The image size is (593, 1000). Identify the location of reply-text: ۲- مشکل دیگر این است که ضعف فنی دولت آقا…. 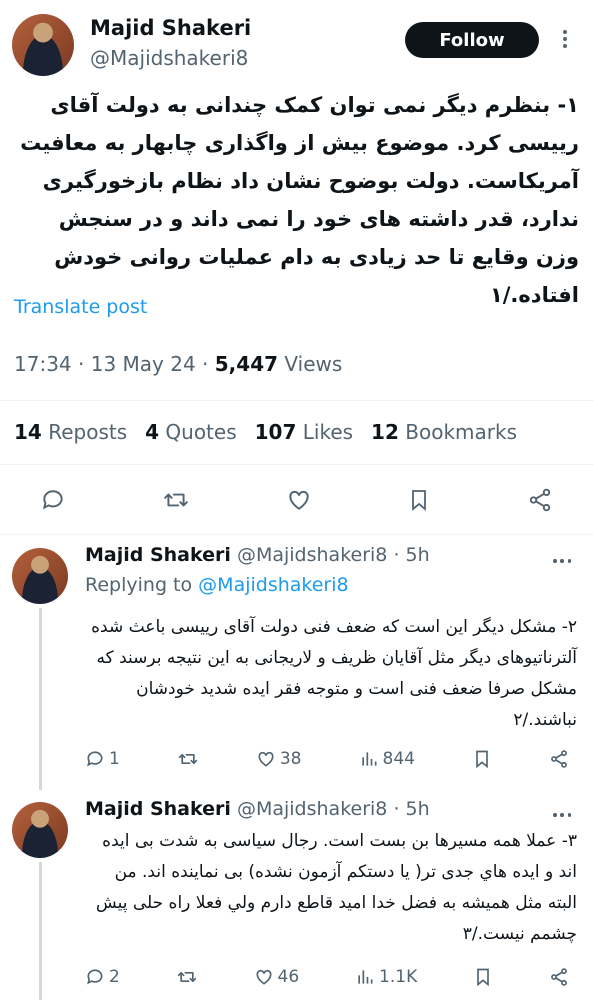
(334, 673).